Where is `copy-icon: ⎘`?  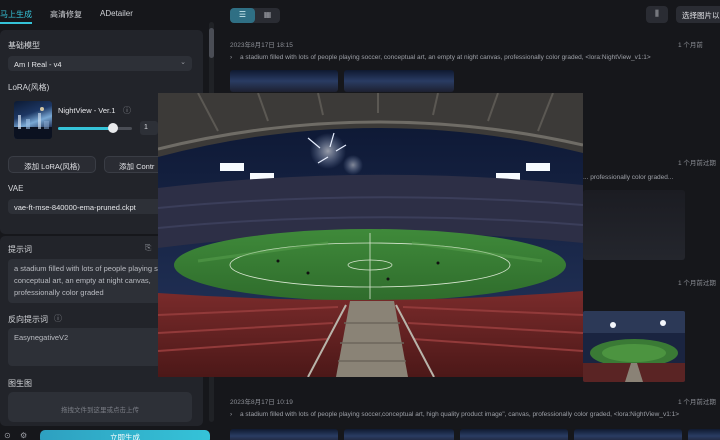
copy-icon: ⎘ is located at coordinates (148, 248).